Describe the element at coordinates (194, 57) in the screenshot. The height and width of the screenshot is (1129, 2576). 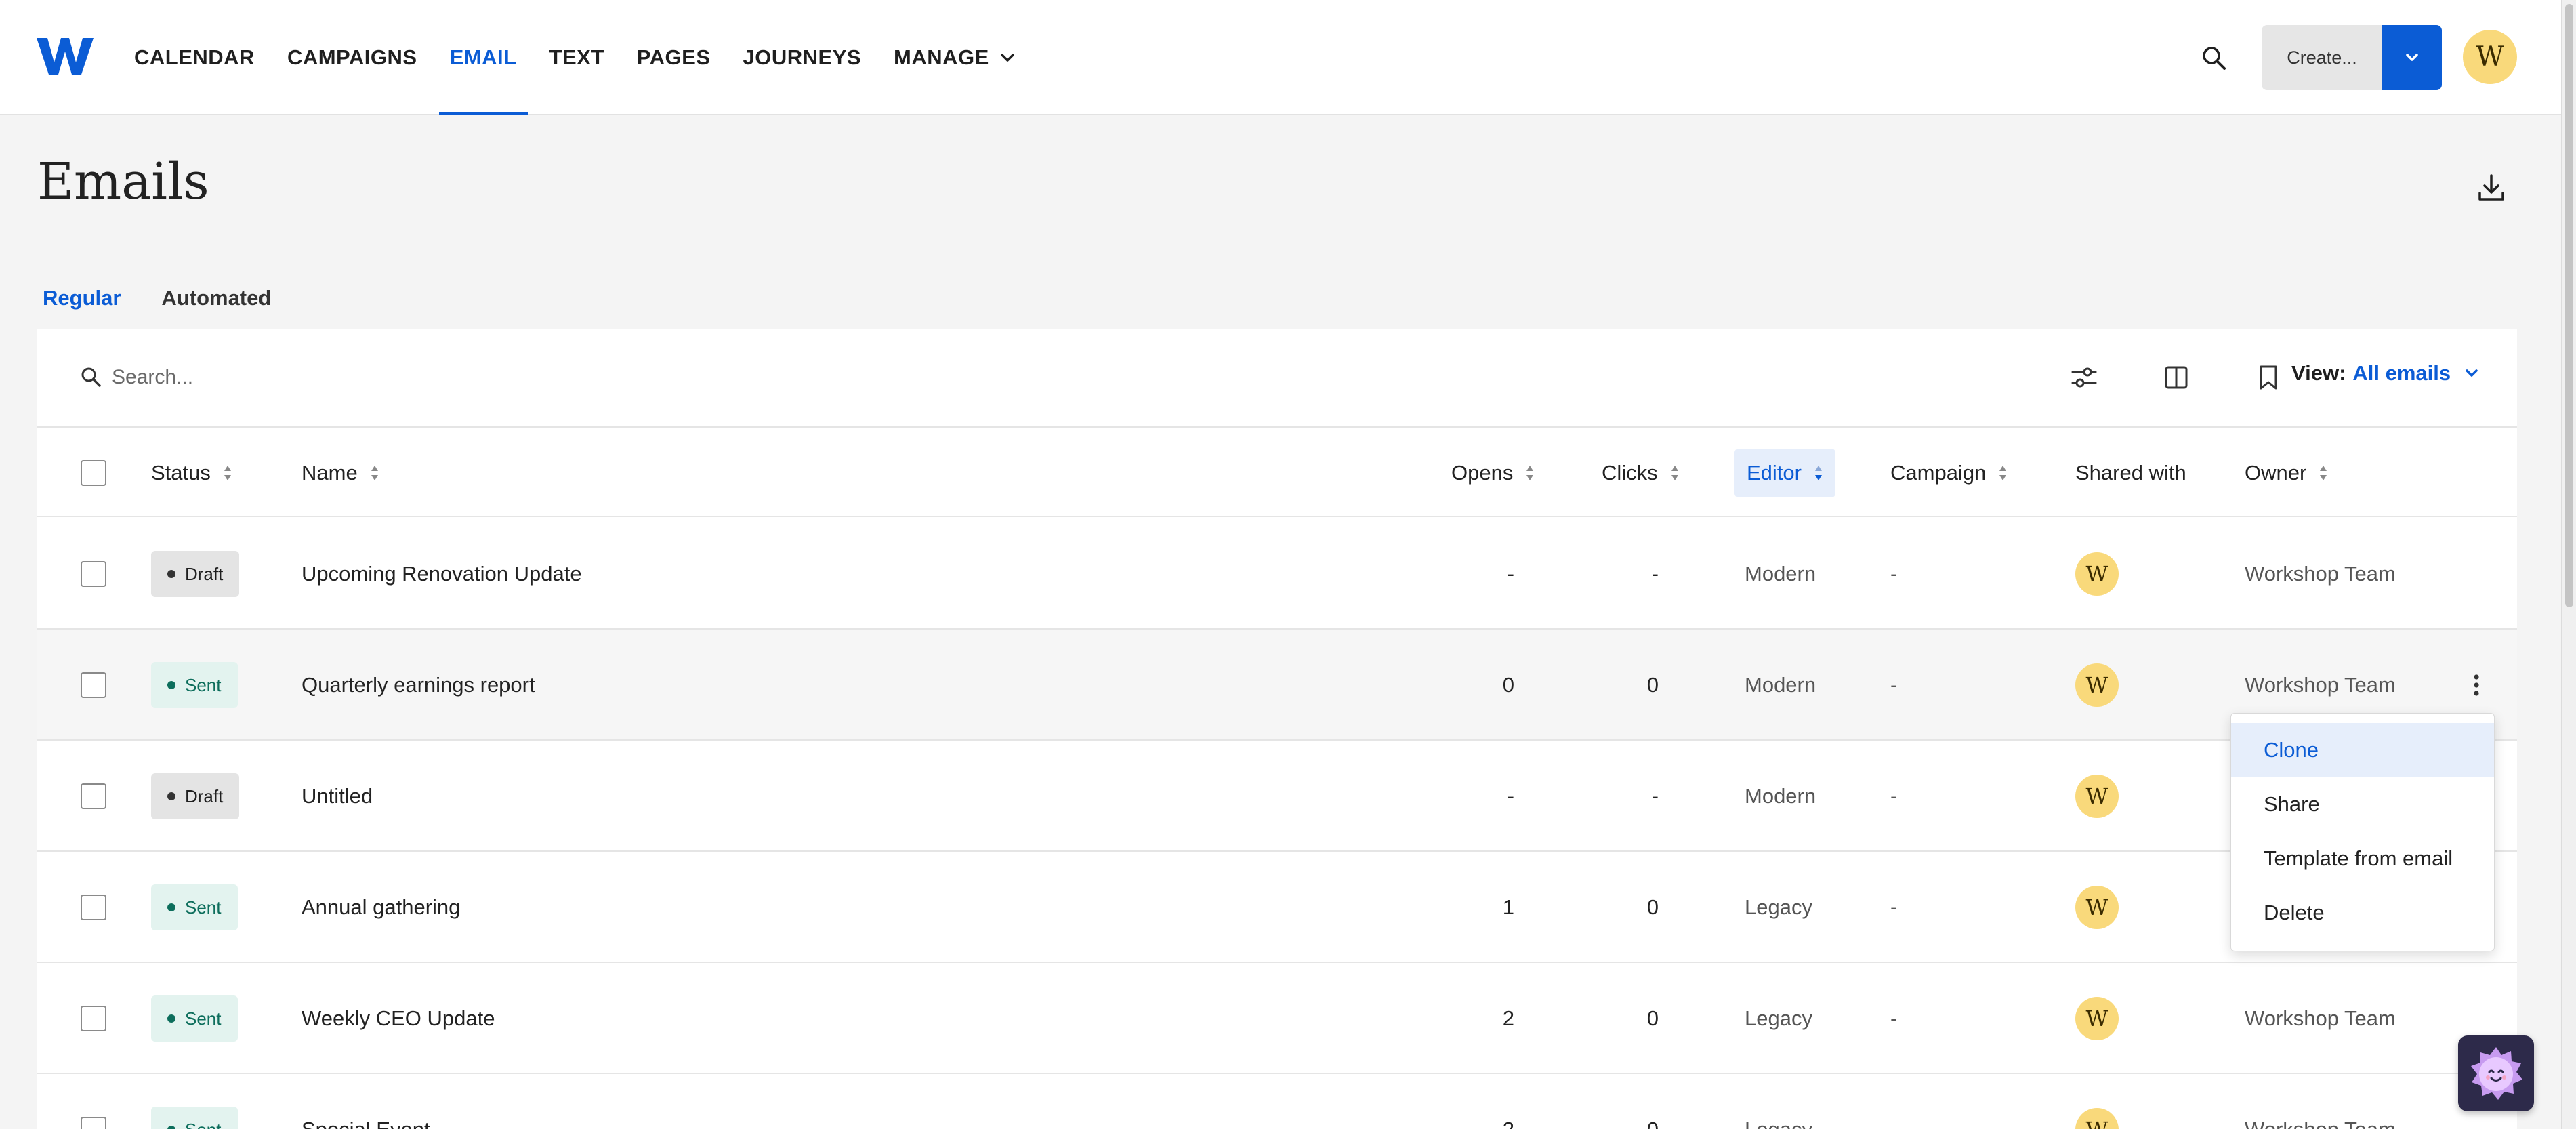
I see `nav-calendar: CALENDAR` at that location.